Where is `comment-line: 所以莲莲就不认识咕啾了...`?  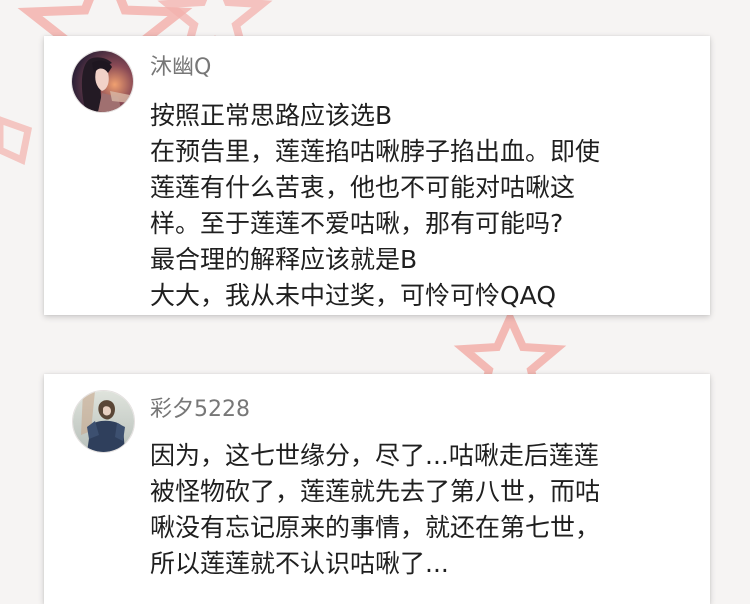 comment-line: 所以莲莲就不认识咕啾了... is located at coordinates (299, 563).